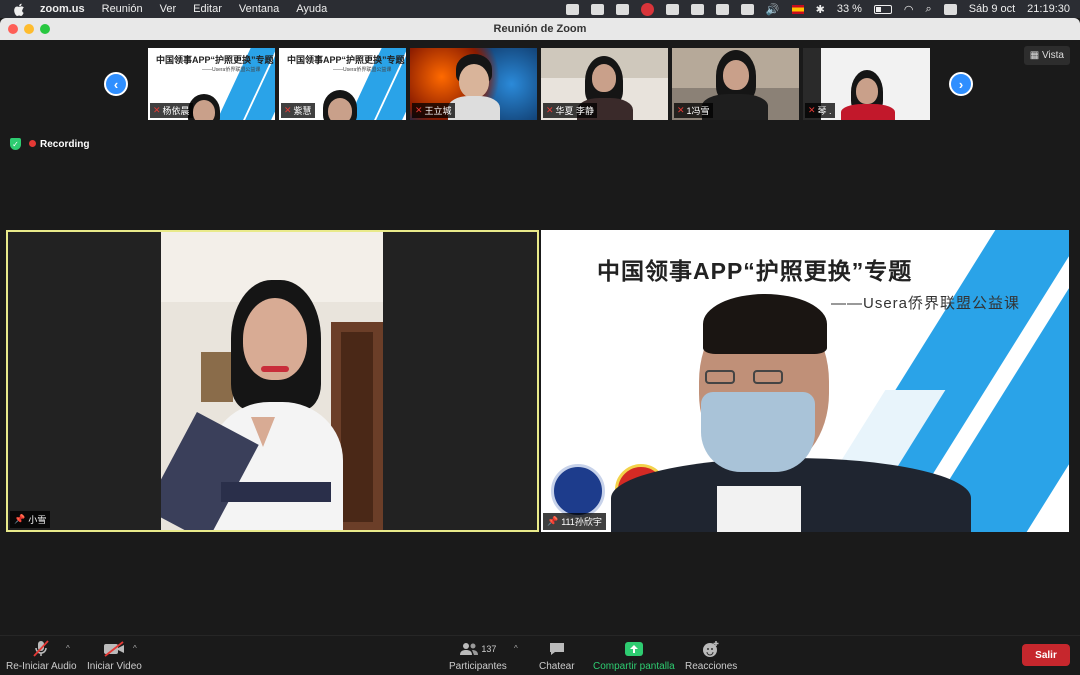  Describe the element at coordinates (346, 60) in the screenshot. I see `thumb-slide-title: 中国领事APP“护照更换”专题` at that location.